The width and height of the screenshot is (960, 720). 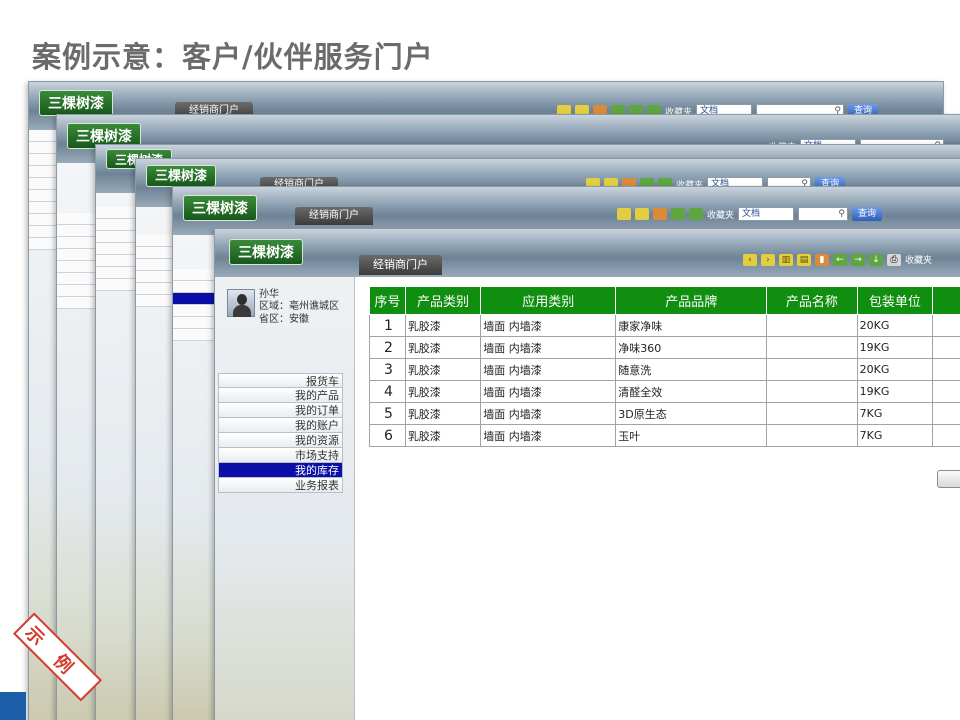 I want to click on print-icon: ⎙, so click(x=894, y=259).